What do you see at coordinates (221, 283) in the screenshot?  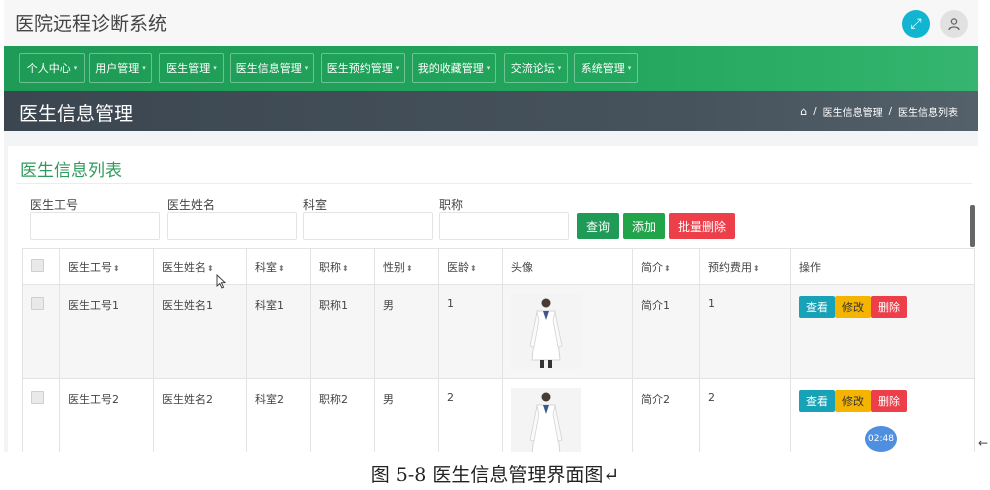 I see `mouse-cursor-icon` at bounding box center [221, 283].